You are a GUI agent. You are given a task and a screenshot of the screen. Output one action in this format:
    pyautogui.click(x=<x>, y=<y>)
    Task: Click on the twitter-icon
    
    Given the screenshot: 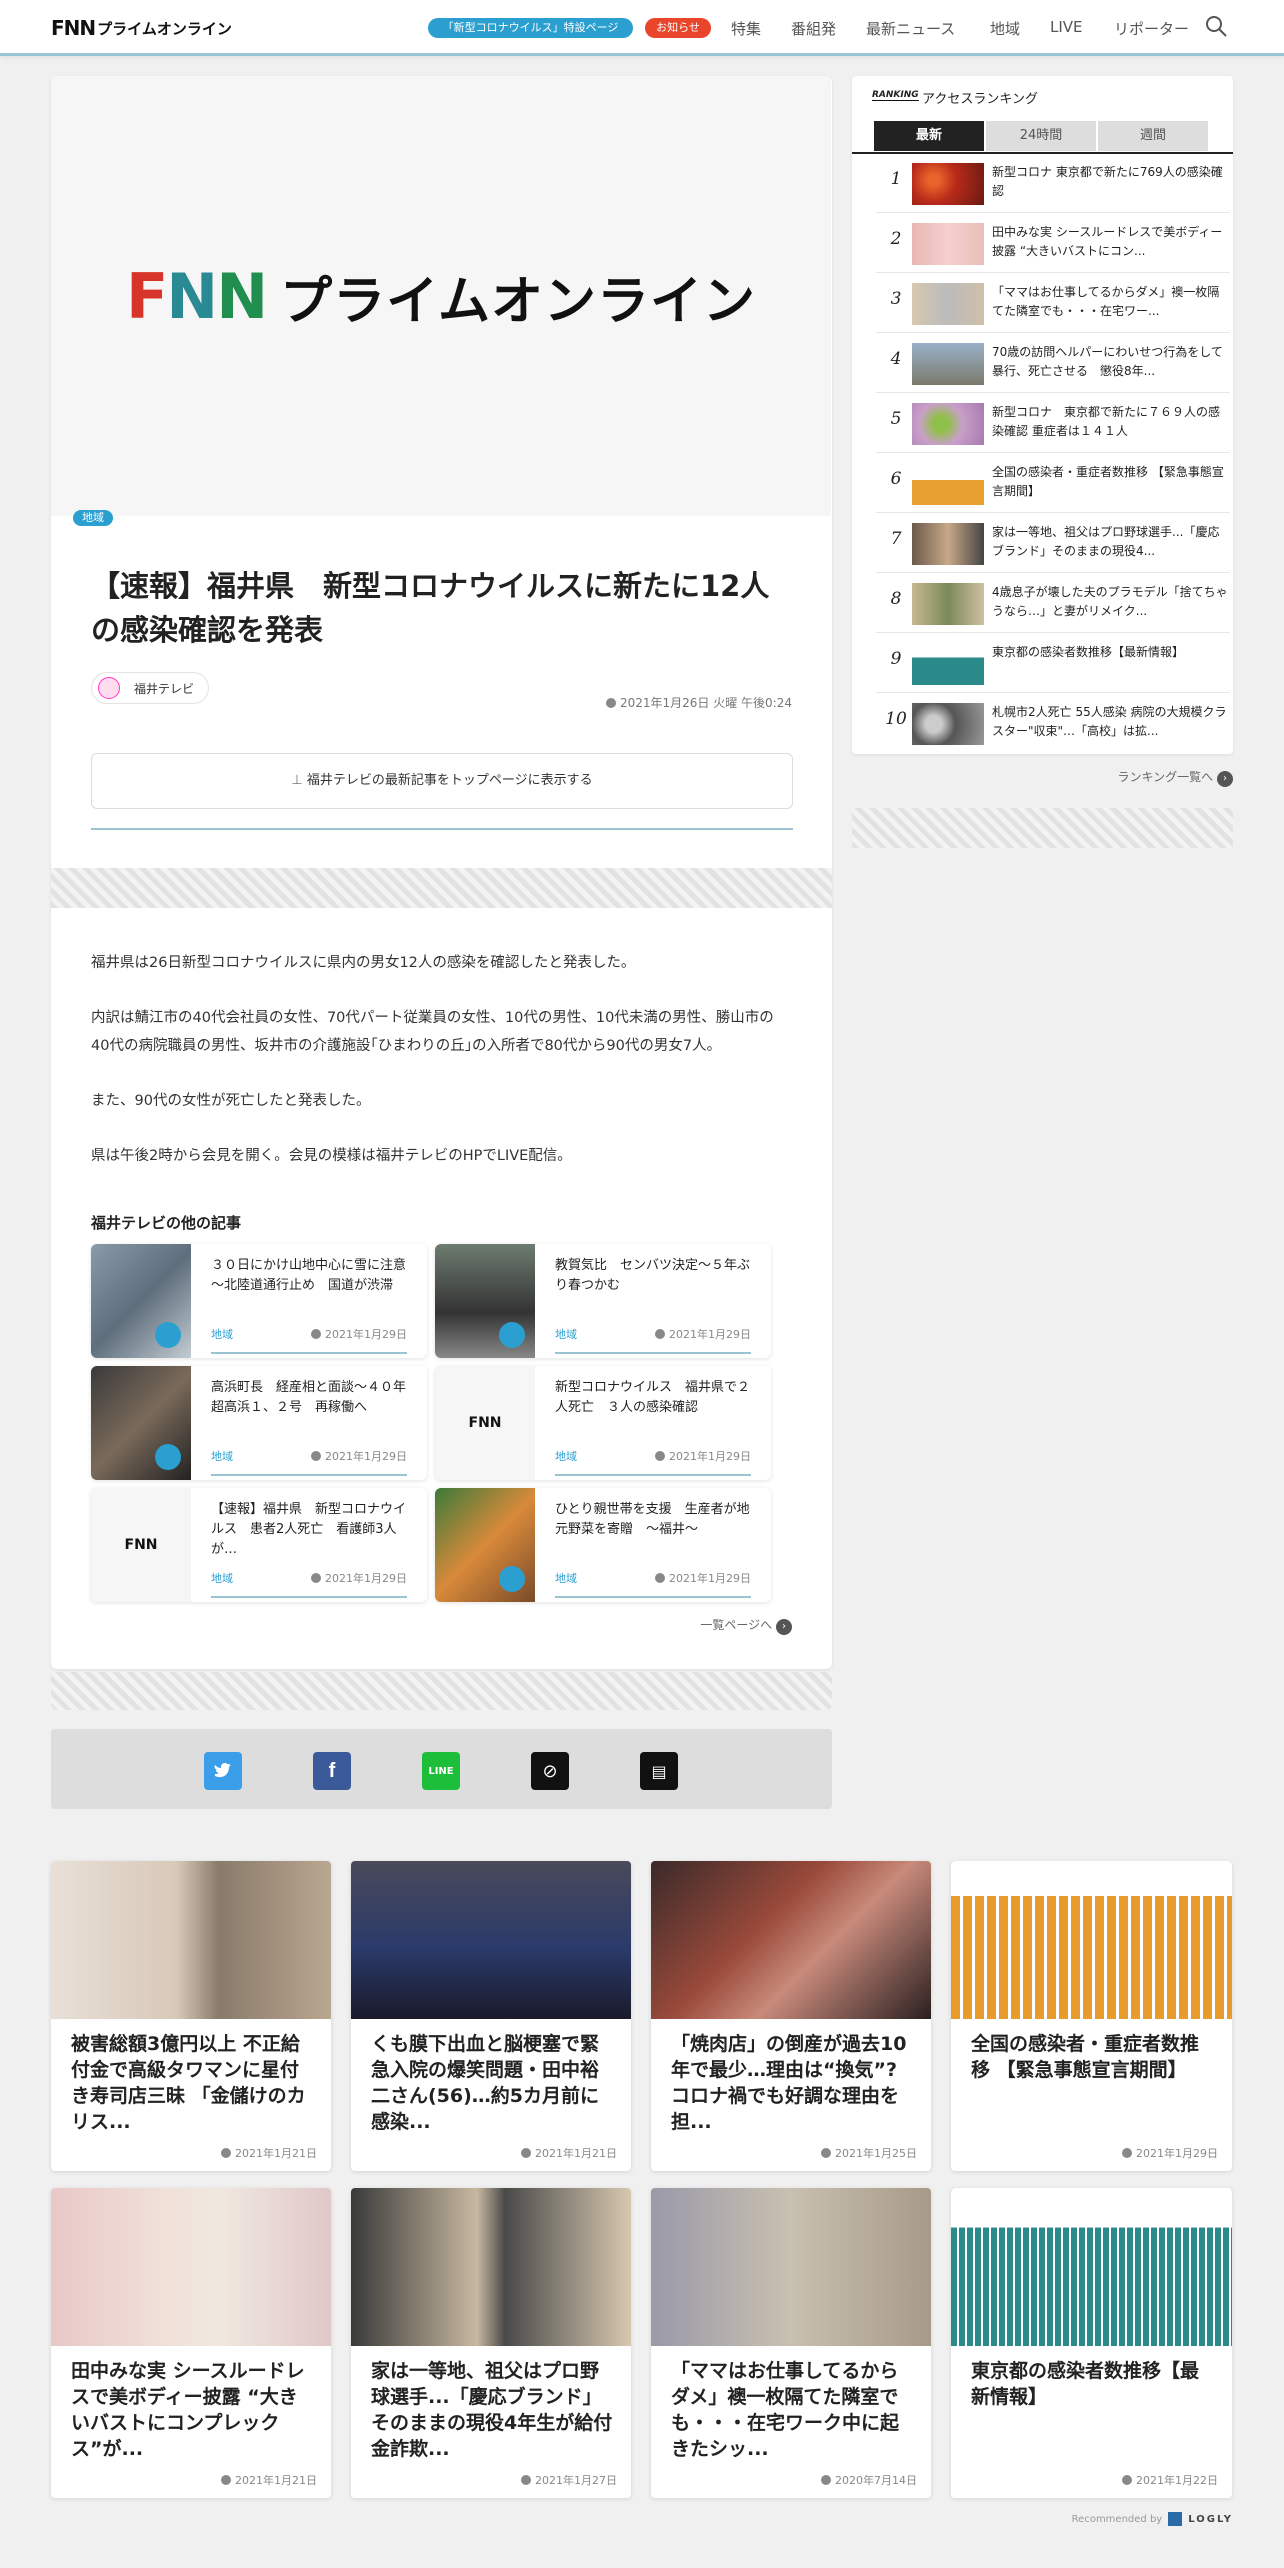 What is the action you would take?
    pyautogui.click(x=223, y=1771)
    